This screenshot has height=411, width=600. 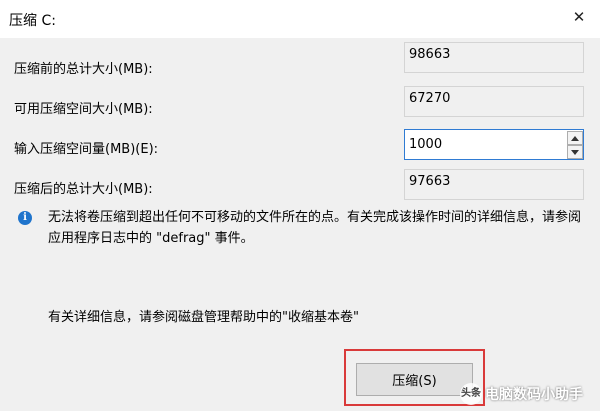 What do you see at coordinates (485, 144) in the screenshot?
I see `shrink-amount-input` at bounding box center [485, 144].